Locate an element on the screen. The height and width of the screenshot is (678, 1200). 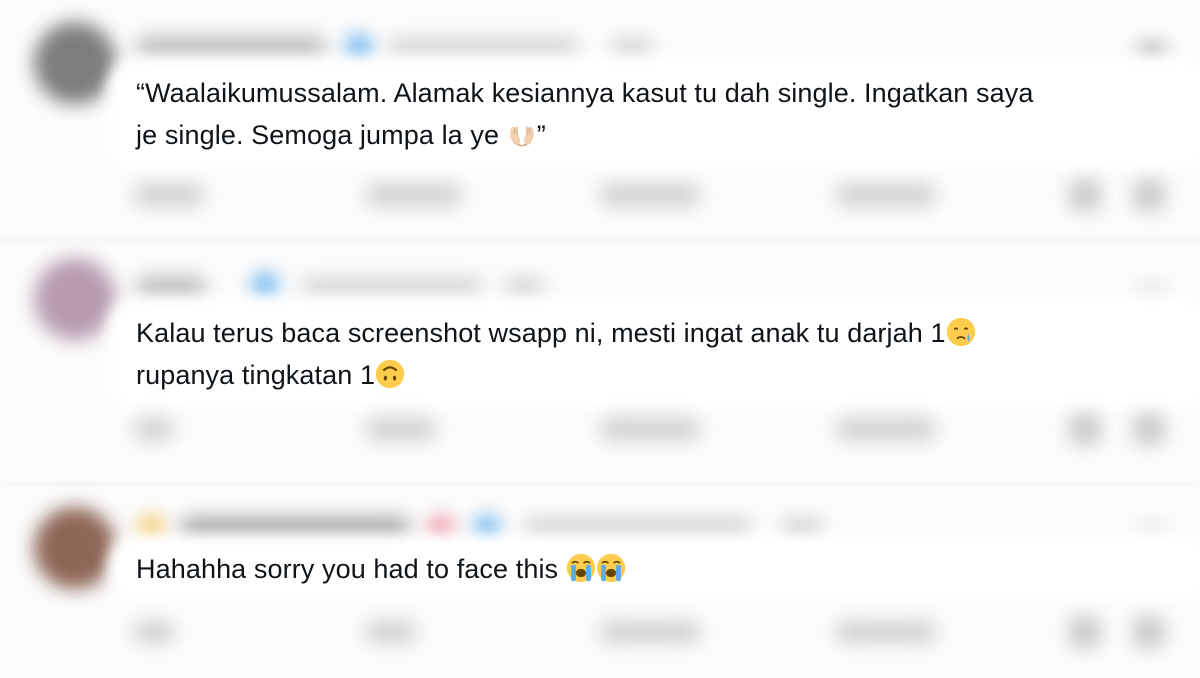
upside-down-face-emoji is located at coordinates (390, 374).